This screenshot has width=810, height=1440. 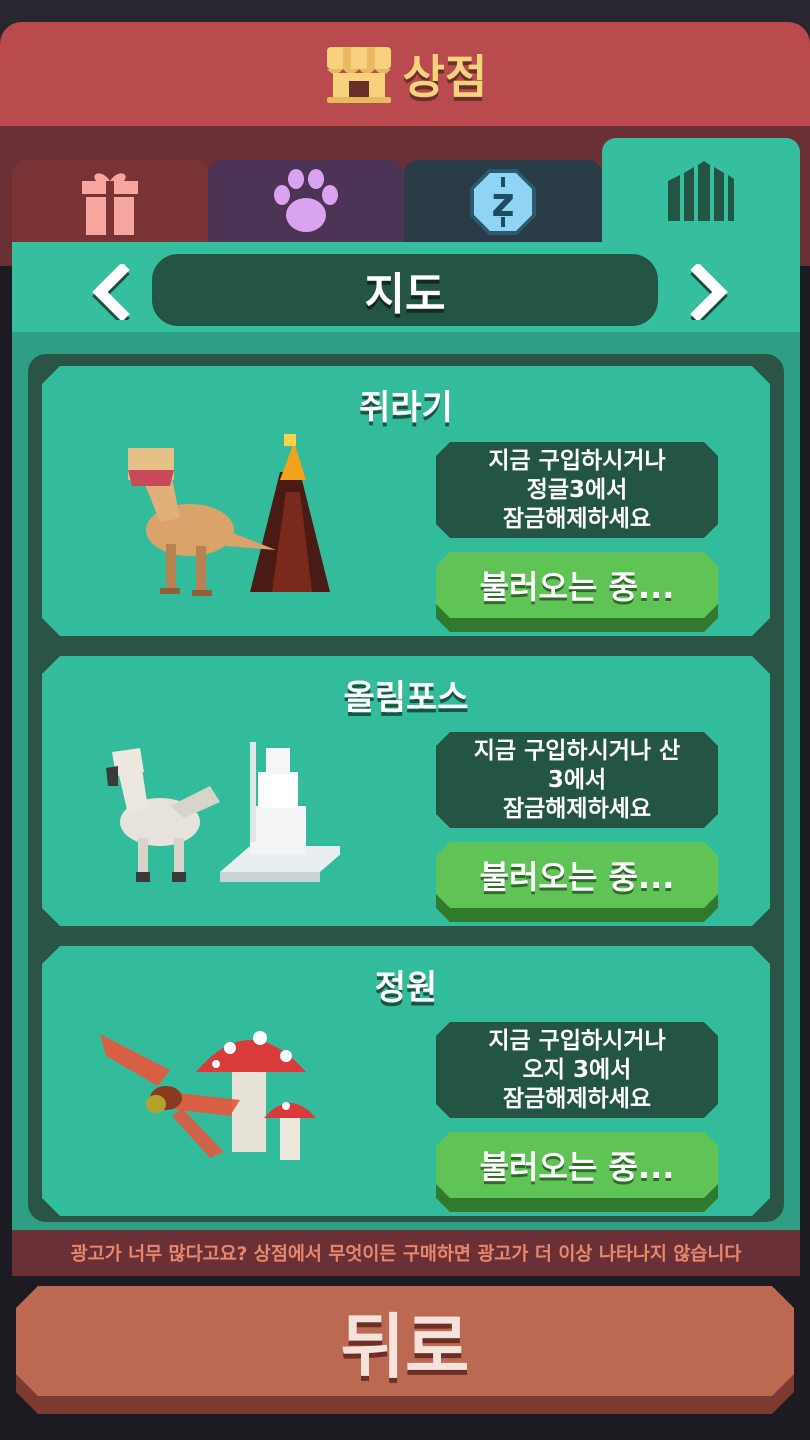 I want to click on paw-icon, so click(x=306, y=200).